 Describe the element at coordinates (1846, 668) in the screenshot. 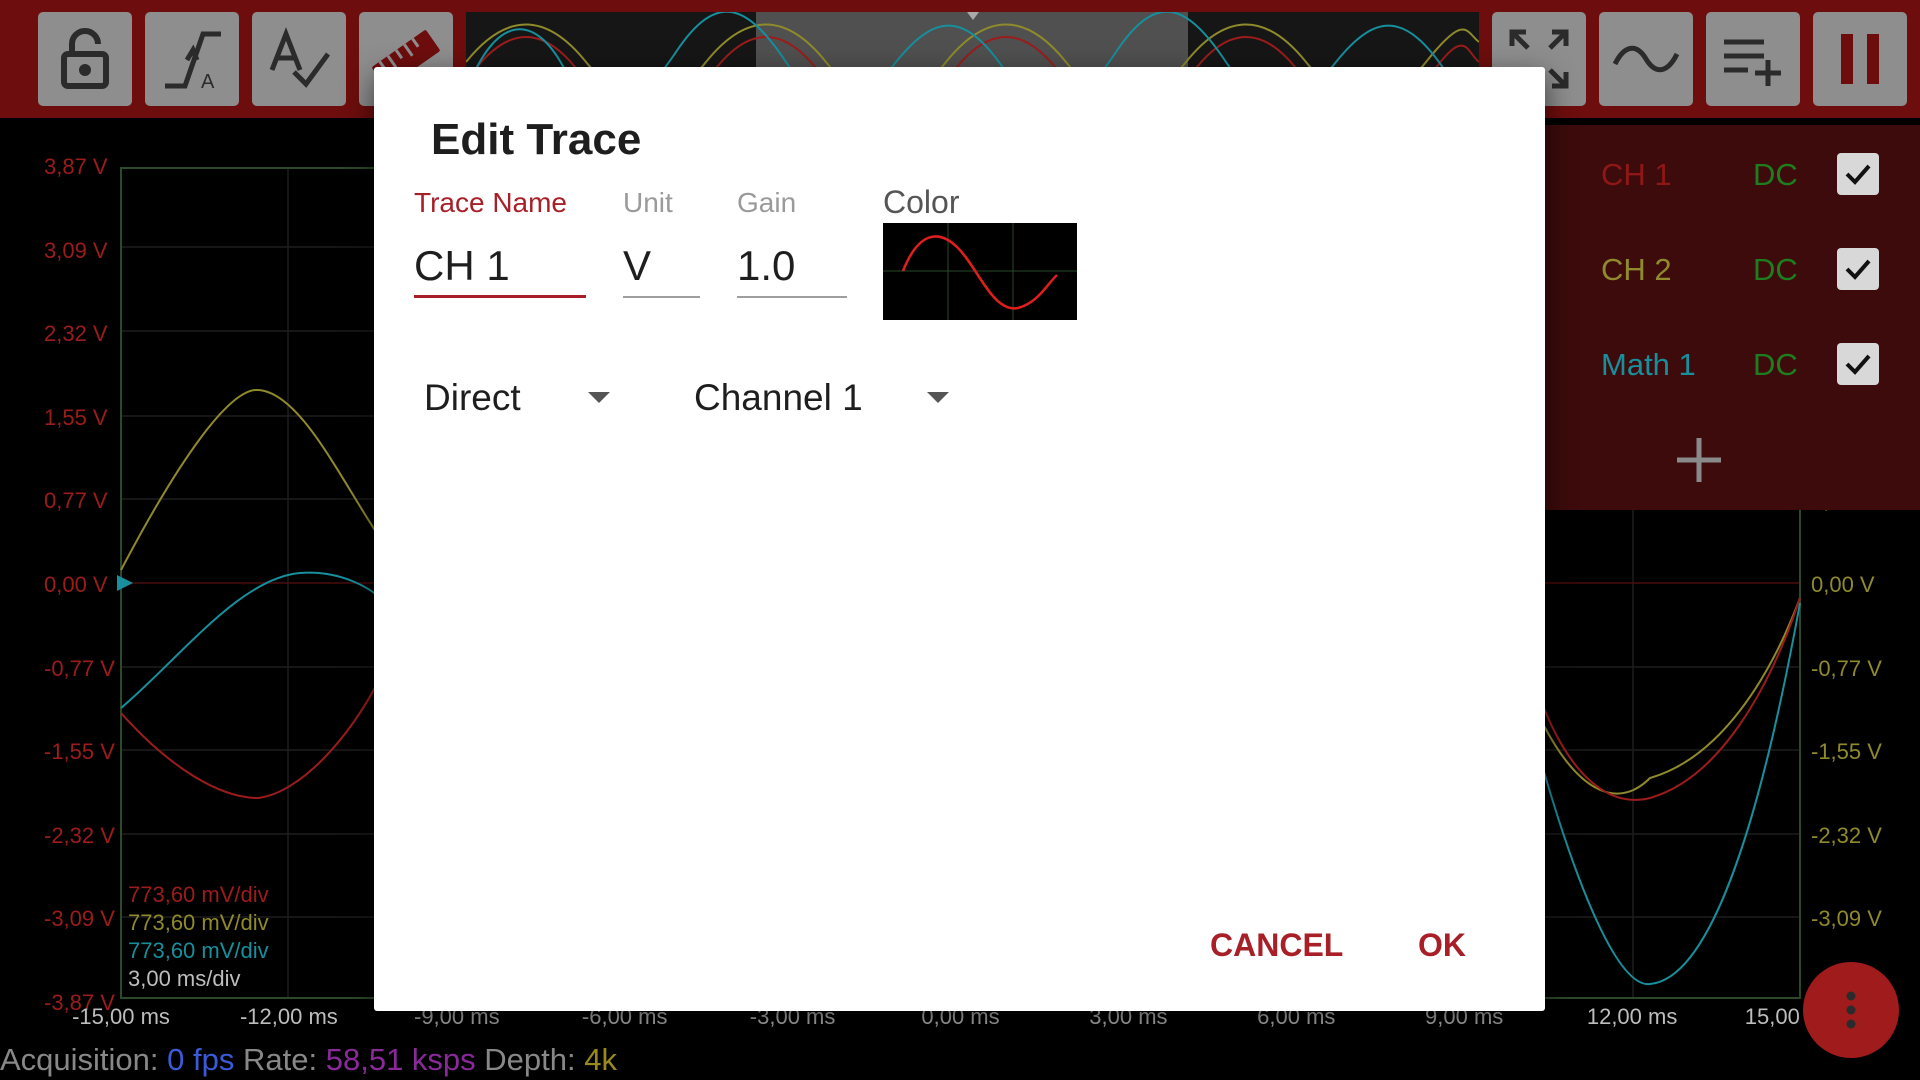

I see `y-axis-label-right: -0,77 V` at that location.